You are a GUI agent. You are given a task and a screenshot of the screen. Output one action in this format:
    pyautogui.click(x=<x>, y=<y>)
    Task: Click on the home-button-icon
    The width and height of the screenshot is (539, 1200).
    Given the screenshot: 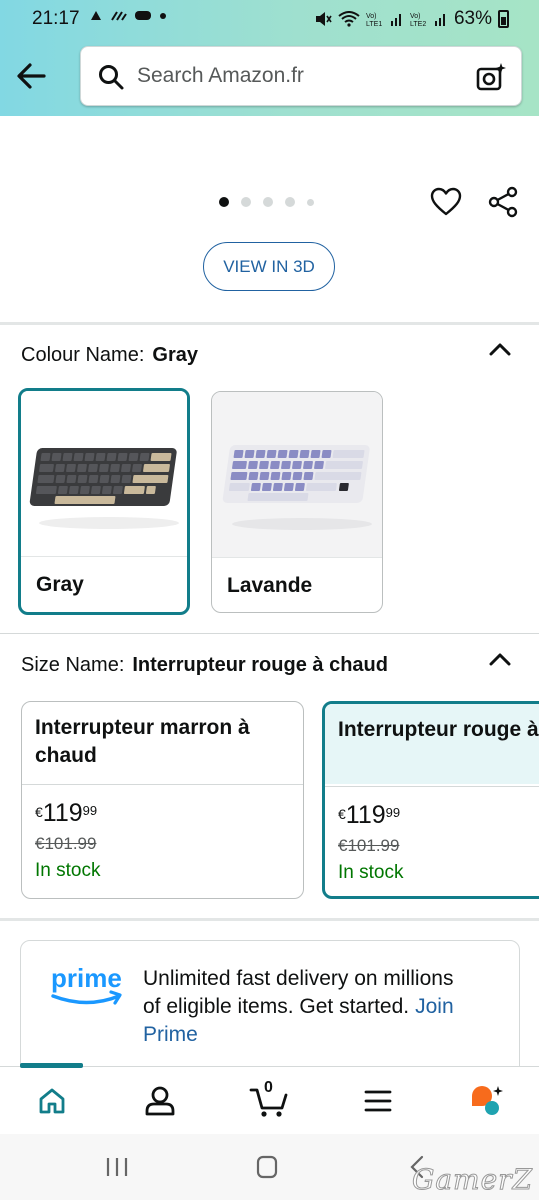 What is the action you would take?
    pyautogui.click(x=267, y=1167)
    